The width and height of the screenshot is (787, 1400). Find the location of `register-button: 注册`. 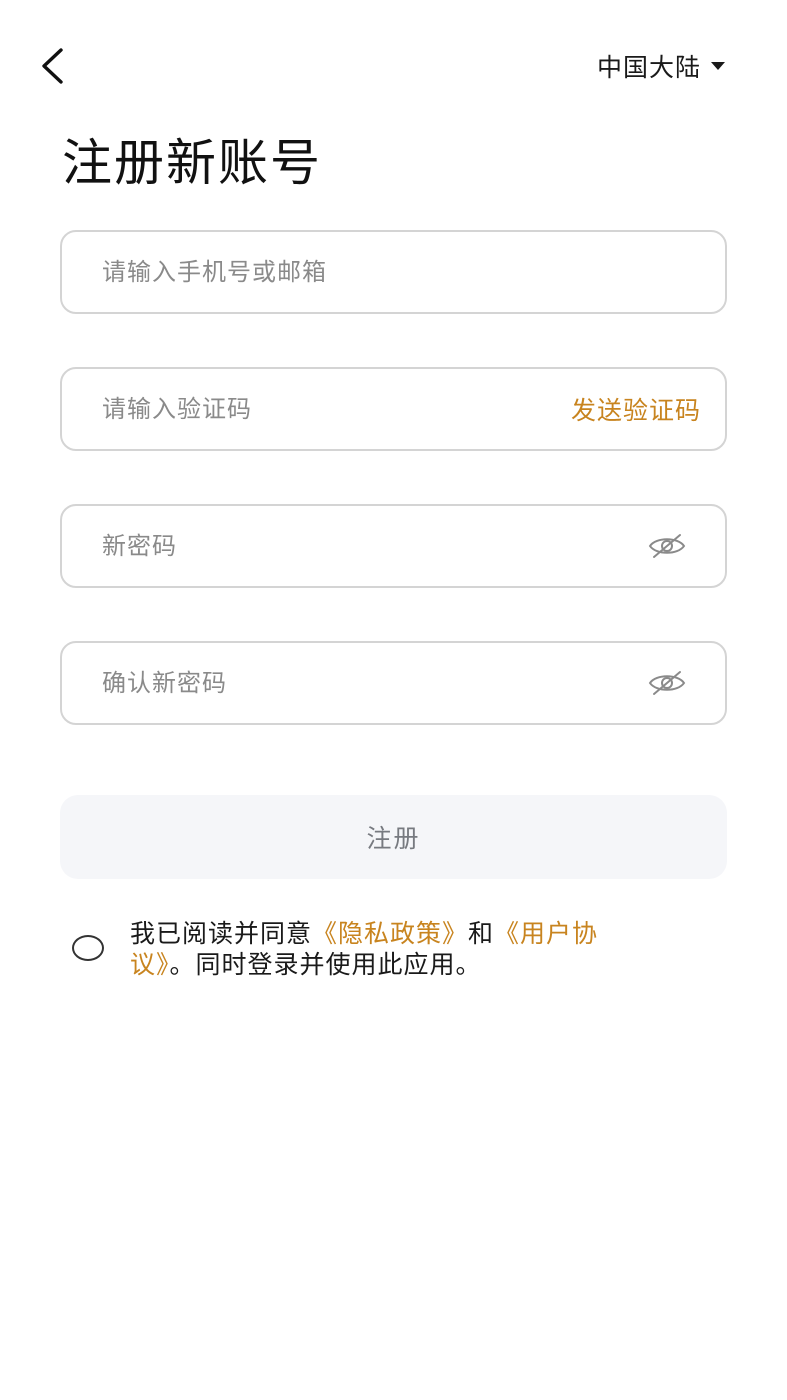

register-button: 注册 is located at coordinates (393, 837).